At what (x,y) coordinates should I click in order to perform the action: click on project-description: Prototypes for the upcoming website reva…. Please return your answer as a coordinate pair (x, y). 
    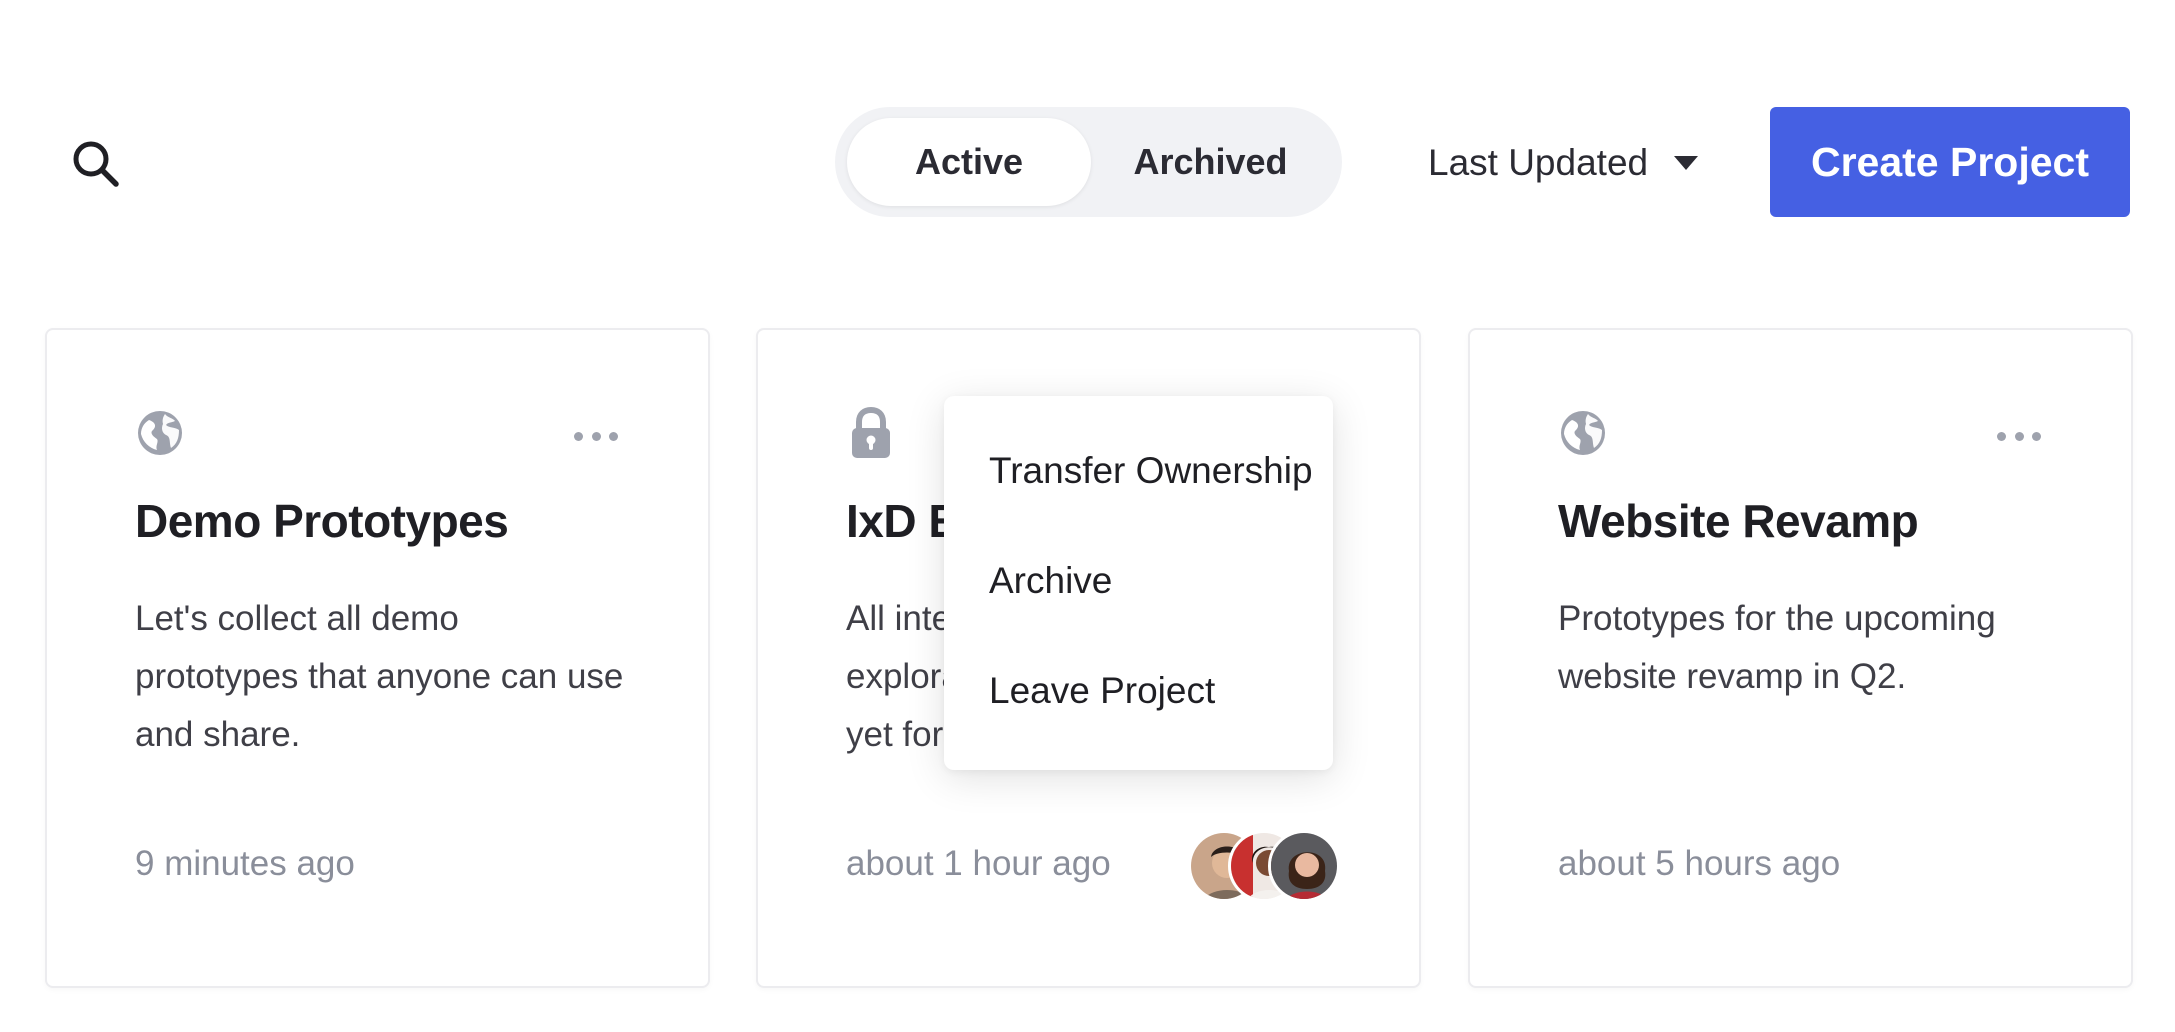
    Looking at the image, I should click on (1777, 647).